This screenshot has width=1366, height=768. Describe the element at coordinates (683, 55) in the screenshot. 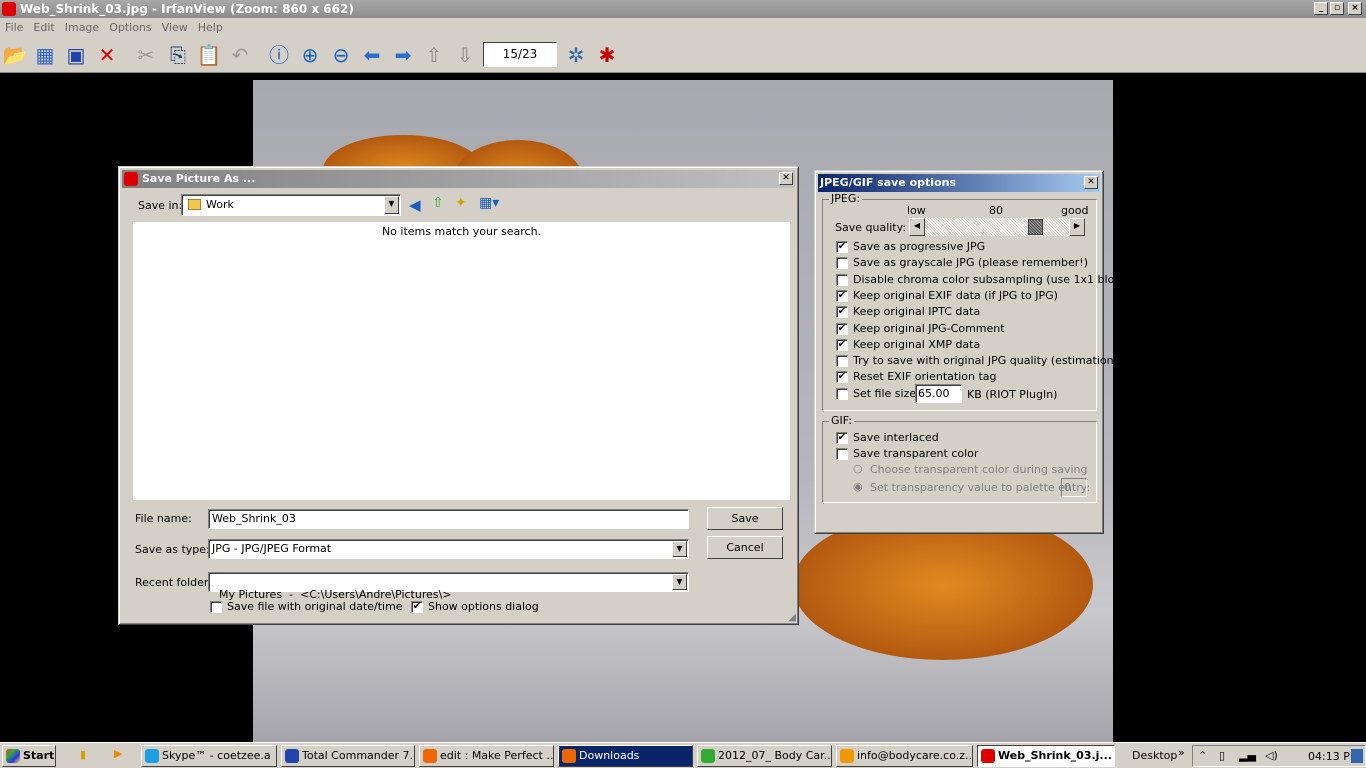

I see `toolbar: 📂 ▦ ▣ ✕ ✂ ⎘ 📋 ↶ ⓘ ⊕ ⊖ ⬅ ➡ ⇧ ⇩ ✲ ✱` at that location.